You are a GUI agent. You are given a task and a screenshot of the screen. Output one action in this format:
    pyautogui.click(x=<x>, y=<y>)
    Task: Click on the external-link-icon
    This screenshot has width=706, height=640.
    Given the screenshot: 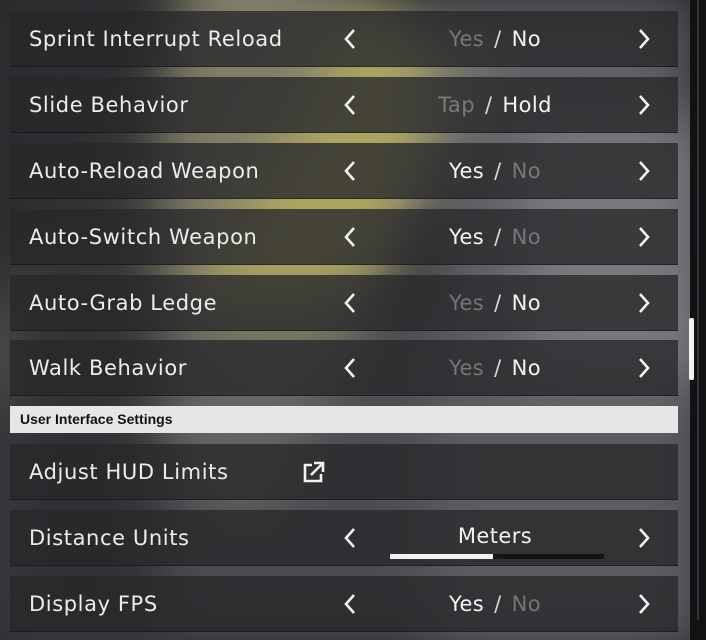 What is the action you would take?
    pyautogui.click(x=313, y=473)
    